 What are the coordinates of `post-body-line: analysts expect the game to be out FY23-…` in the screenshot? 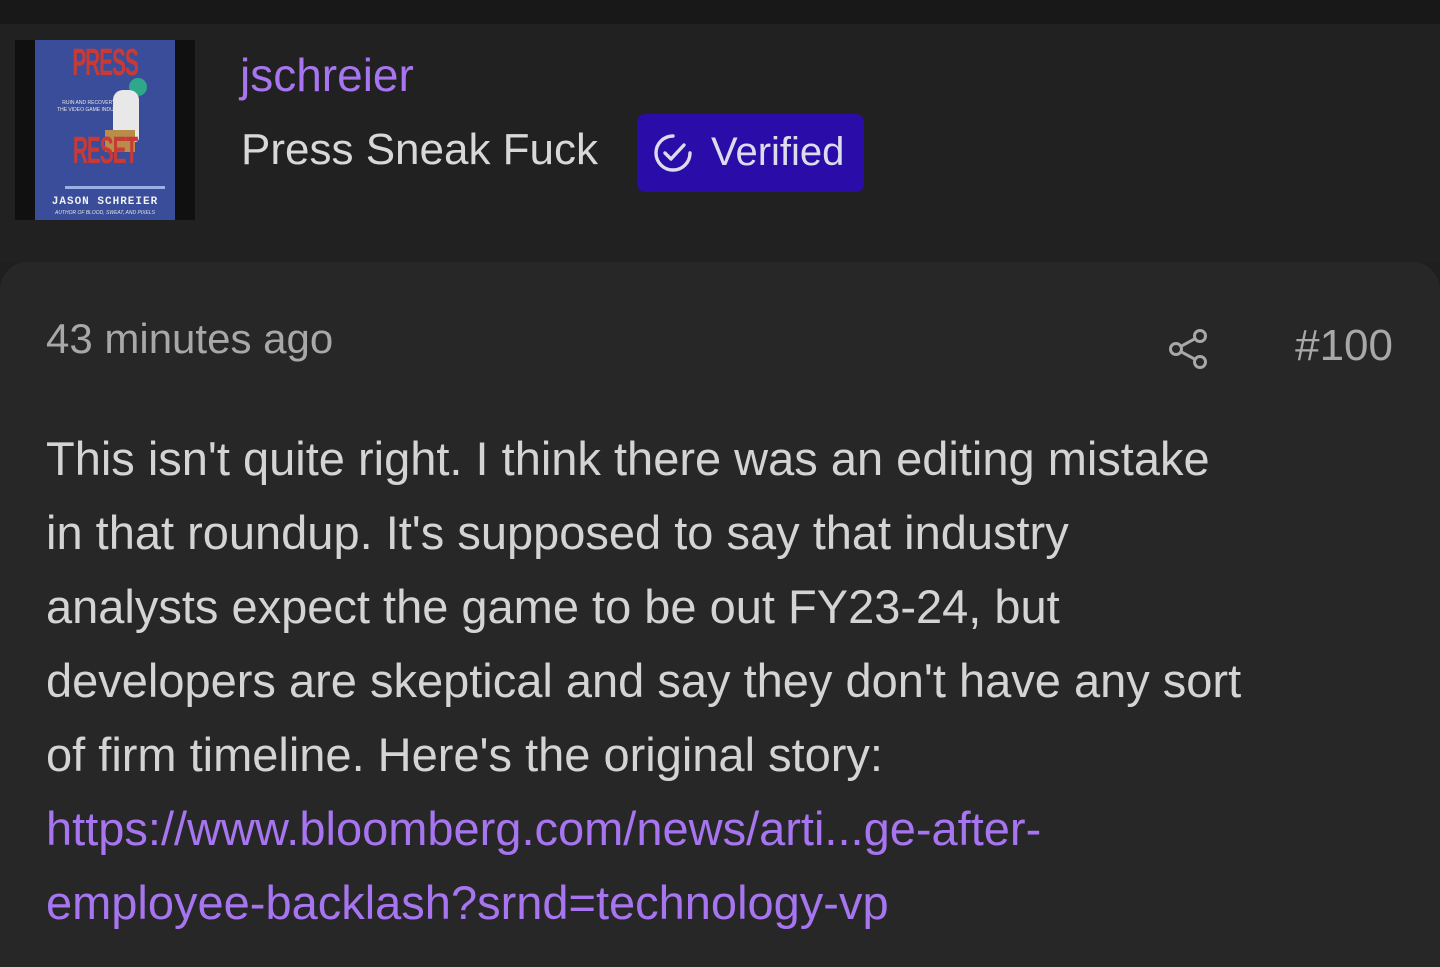 It's located at (553, 606).